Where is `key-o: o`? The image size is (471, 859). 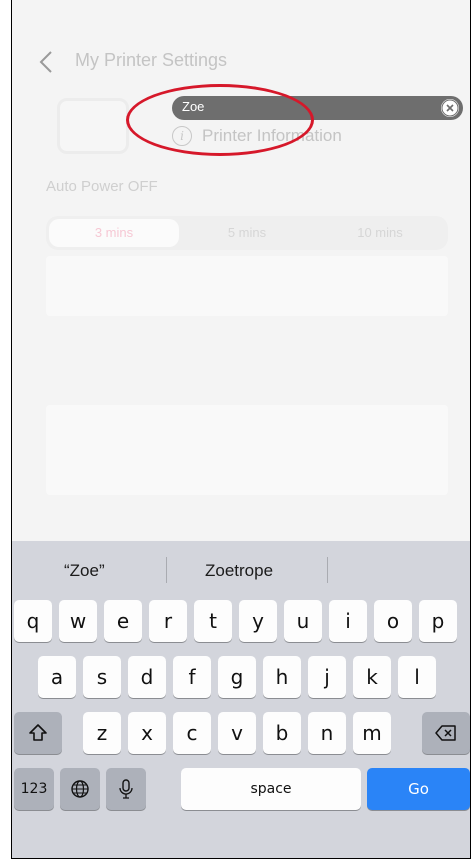 key-o: o is located at coordinates (393, 621).